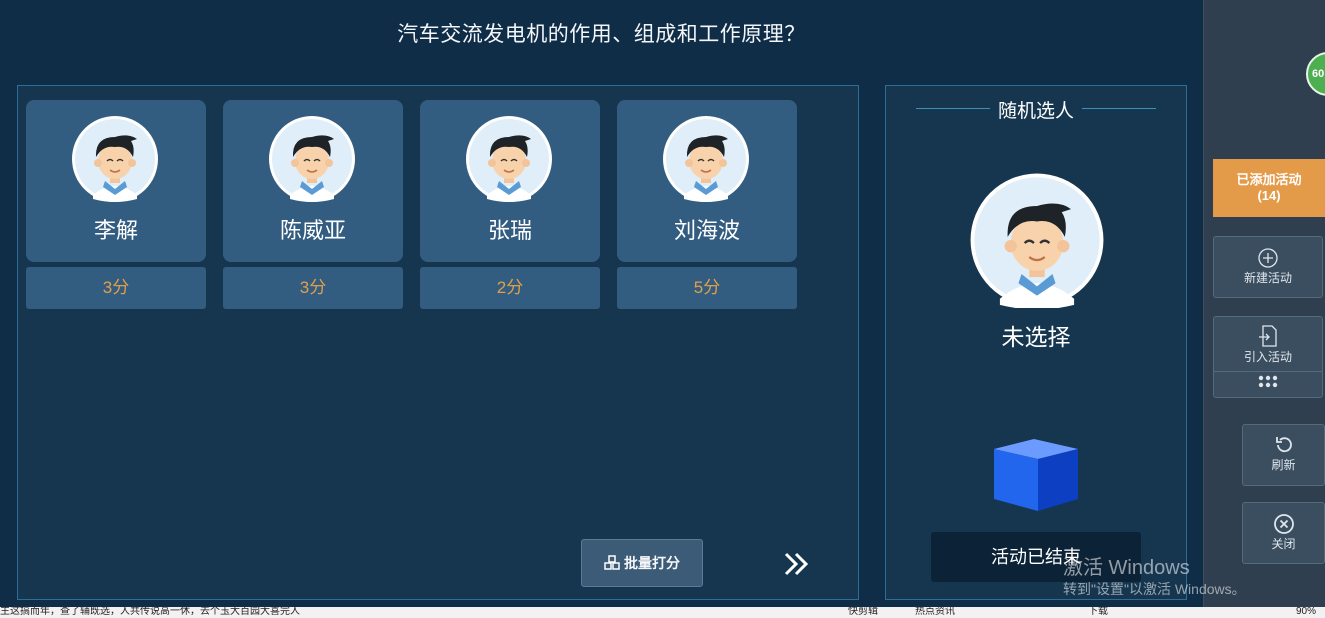  I want to click on taskbar-zoom: 90%, so click(1306, 612).